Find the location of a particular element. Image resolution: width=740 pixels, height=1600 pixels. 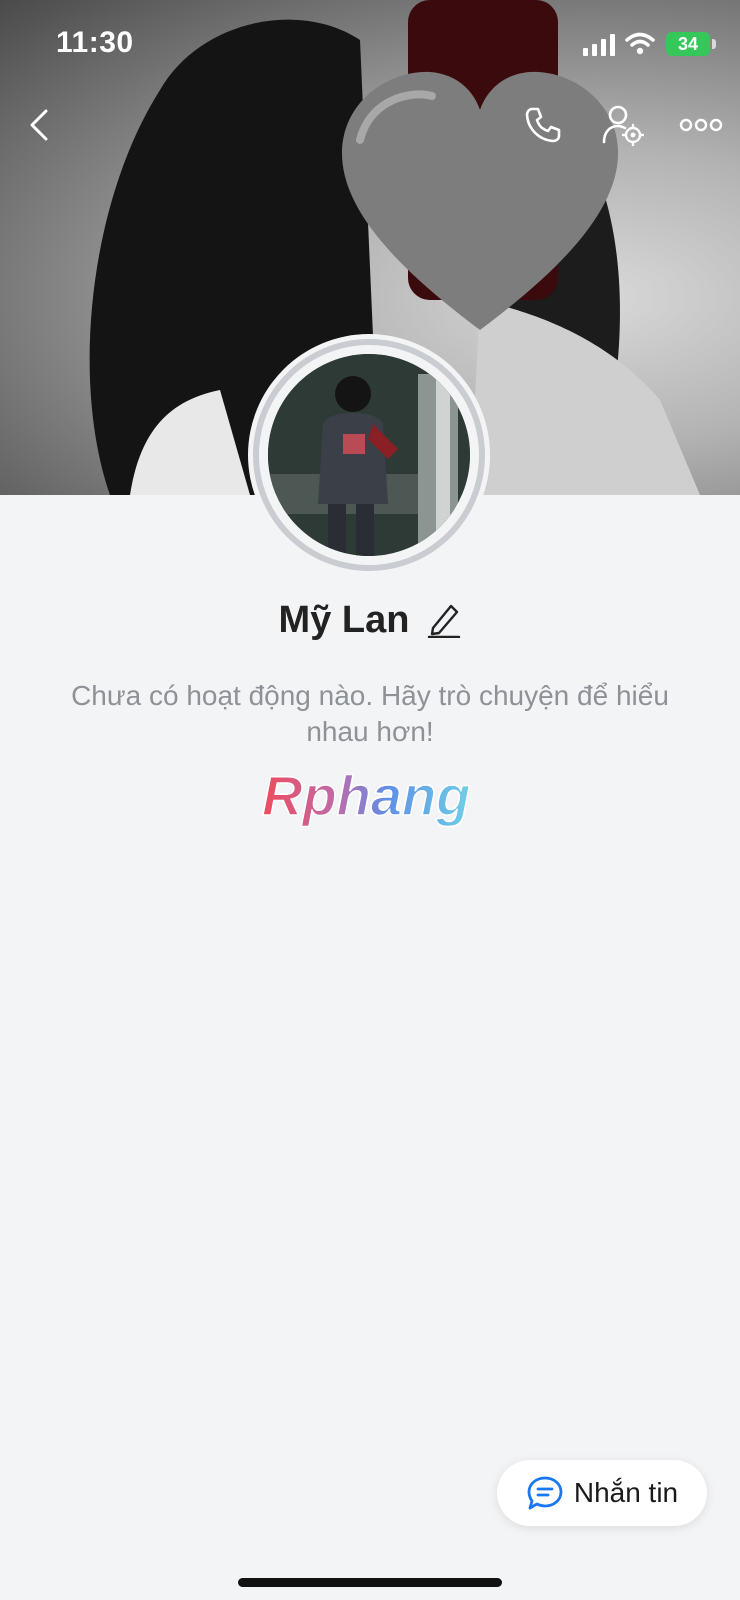

back-arrow-icon is located at coordinates (39, 125).